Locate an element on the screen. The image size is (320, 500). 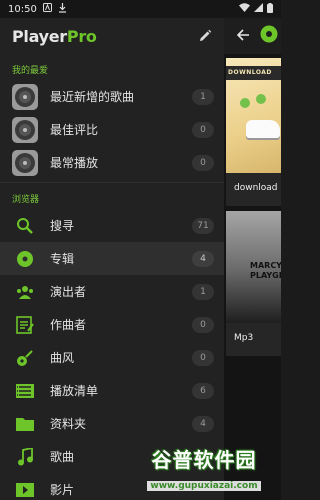
drawer-item-label: 最佳评比 is located at coordinates (74, 130).